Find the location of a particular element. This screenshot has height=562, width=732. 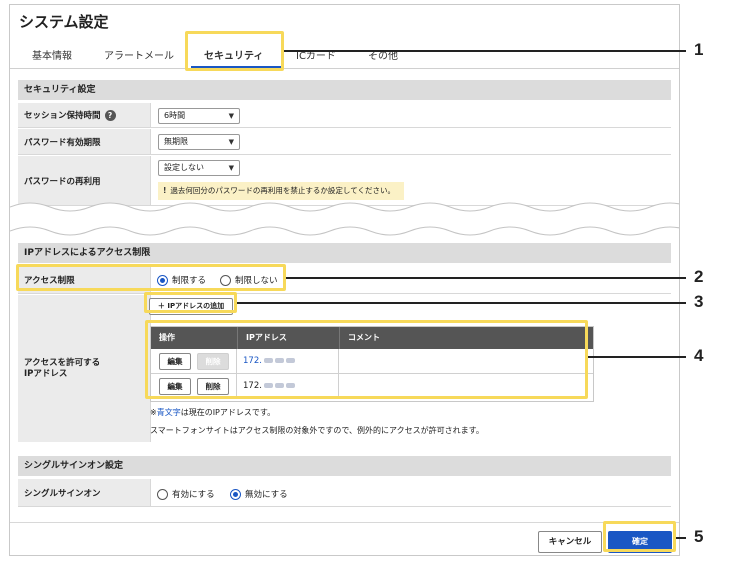

restrict-off-radio: 制限しない is located at coordinates (249, 280).